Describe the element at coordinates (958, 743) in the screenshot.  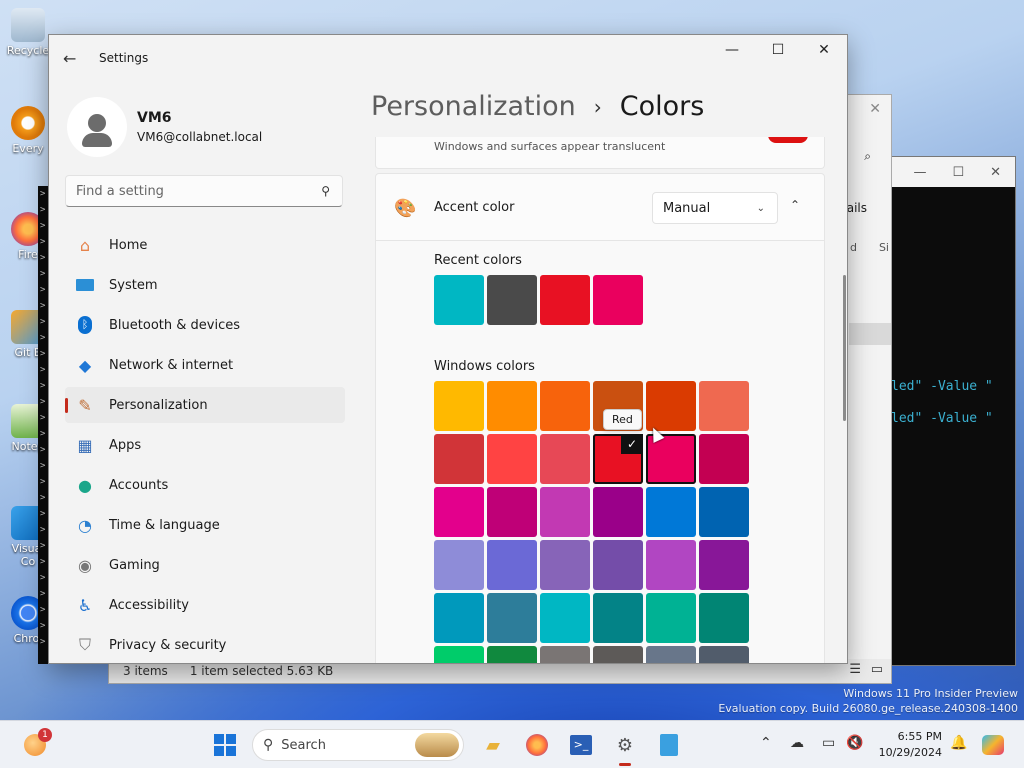
I see `notification-bell-icon: 🔔` at that location.